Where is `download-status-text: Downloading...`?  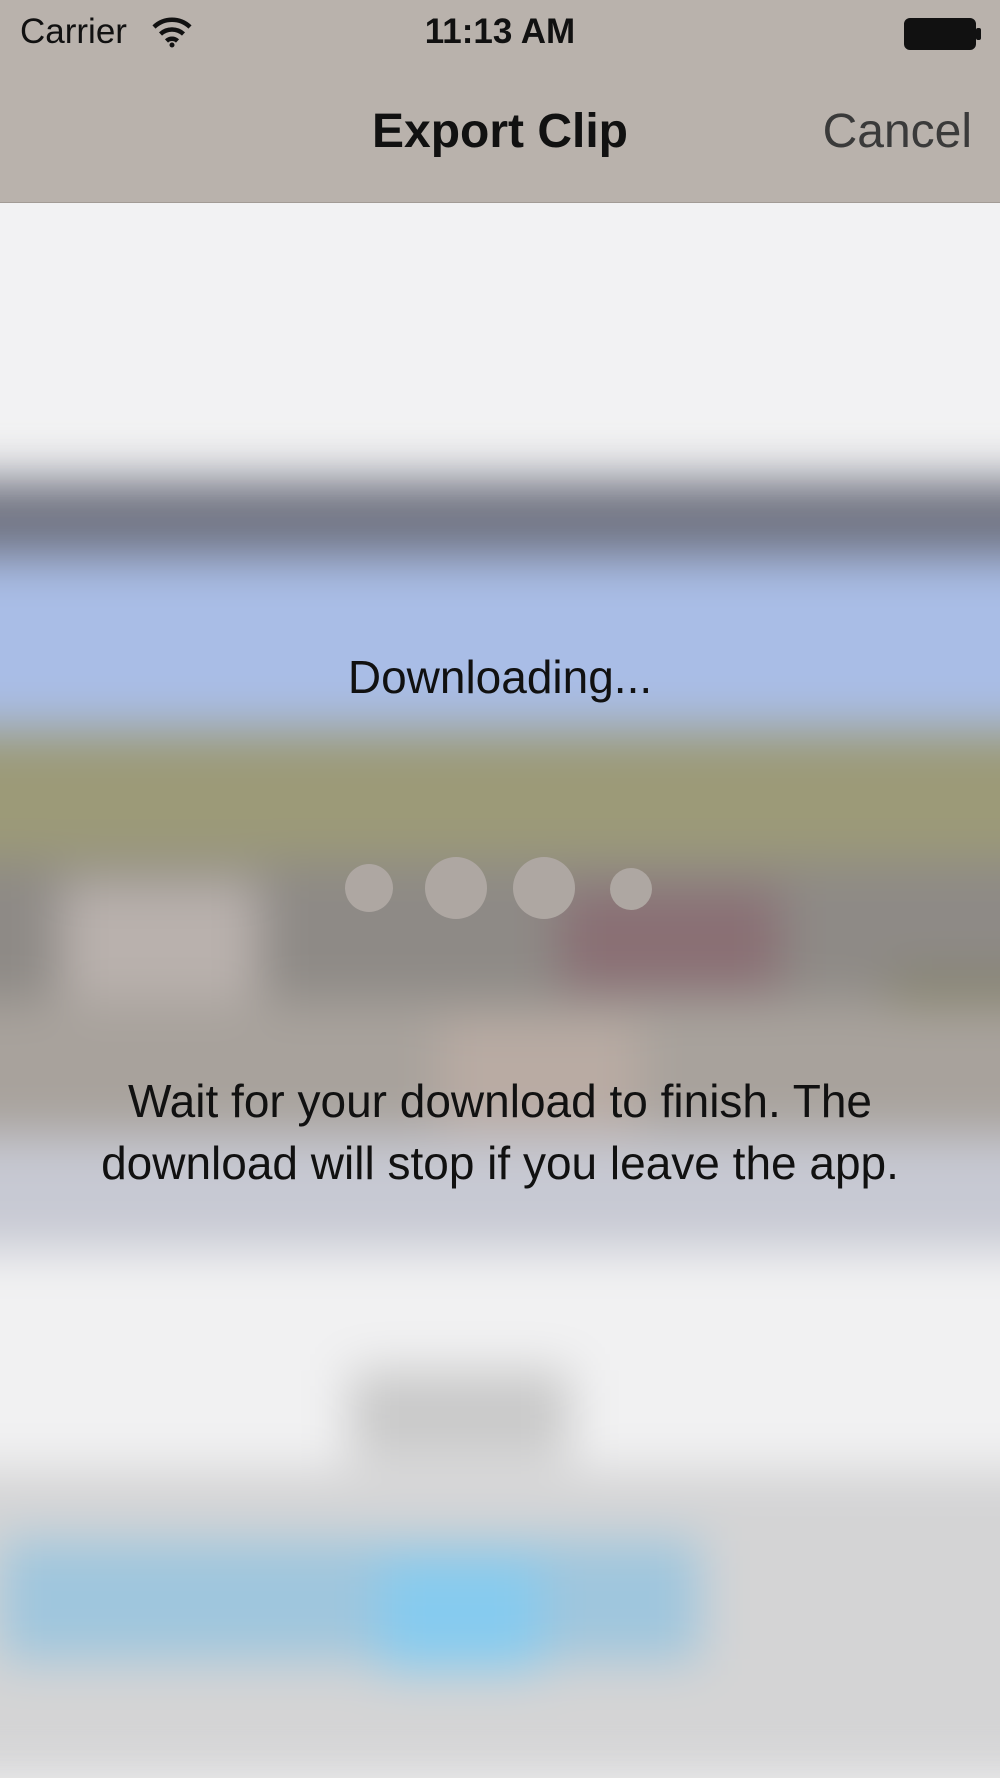 download-status-text: Downloading... is located at coordinates (500, 677).